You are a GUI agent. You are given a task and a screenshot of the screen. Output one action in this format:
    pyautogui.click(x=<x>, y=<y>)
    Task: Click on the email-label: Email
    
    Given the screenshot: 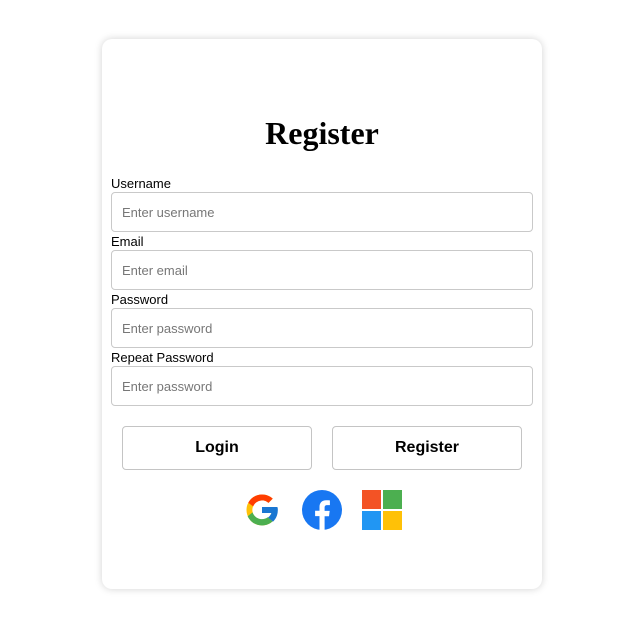 What is the action you would take?
    pyautogui.click(x=127, y=241)
    